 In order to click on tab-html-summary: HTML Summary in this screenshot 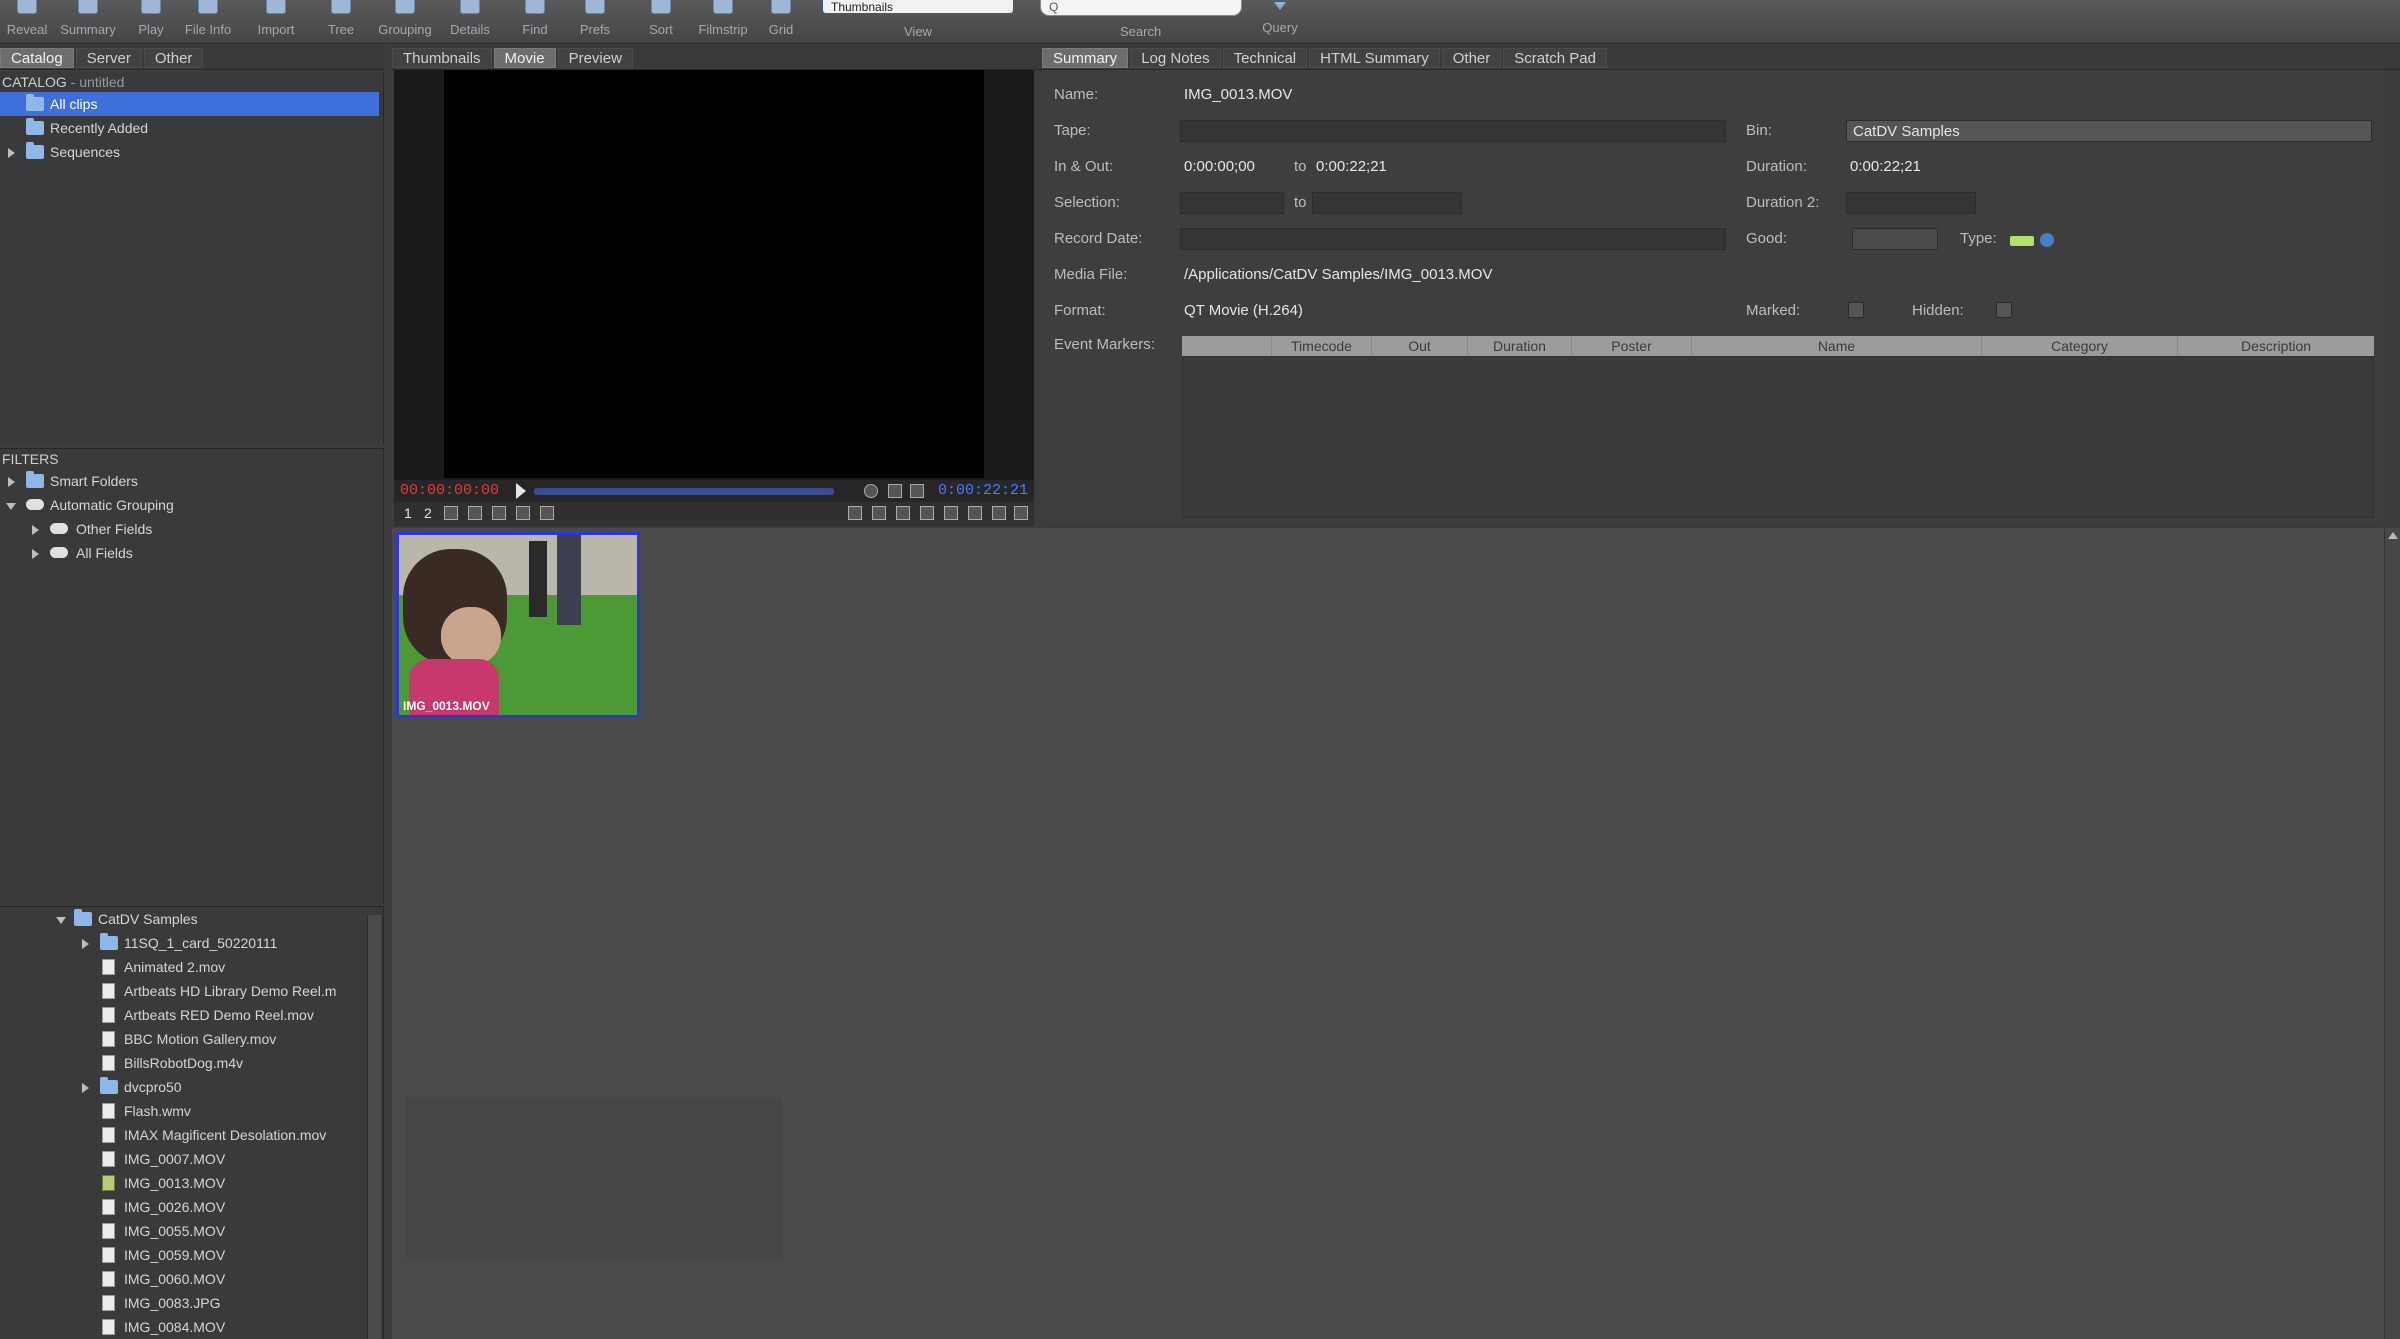, I will do `click(1374, 57)`.